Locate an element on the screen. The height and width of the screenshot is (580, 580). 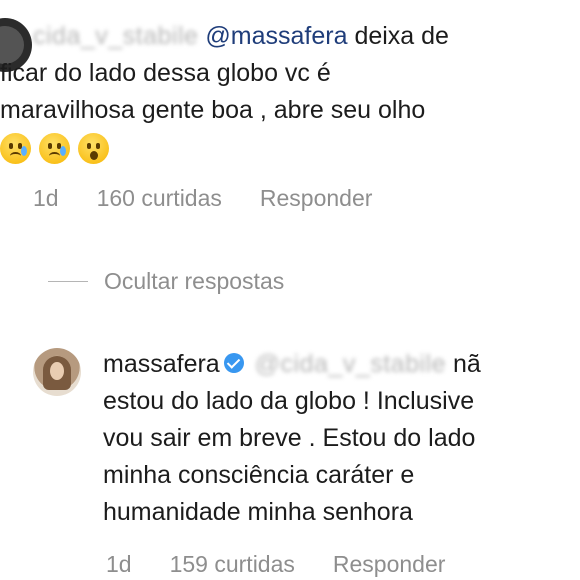
reply-avatar is located at coordinates (57, 372).